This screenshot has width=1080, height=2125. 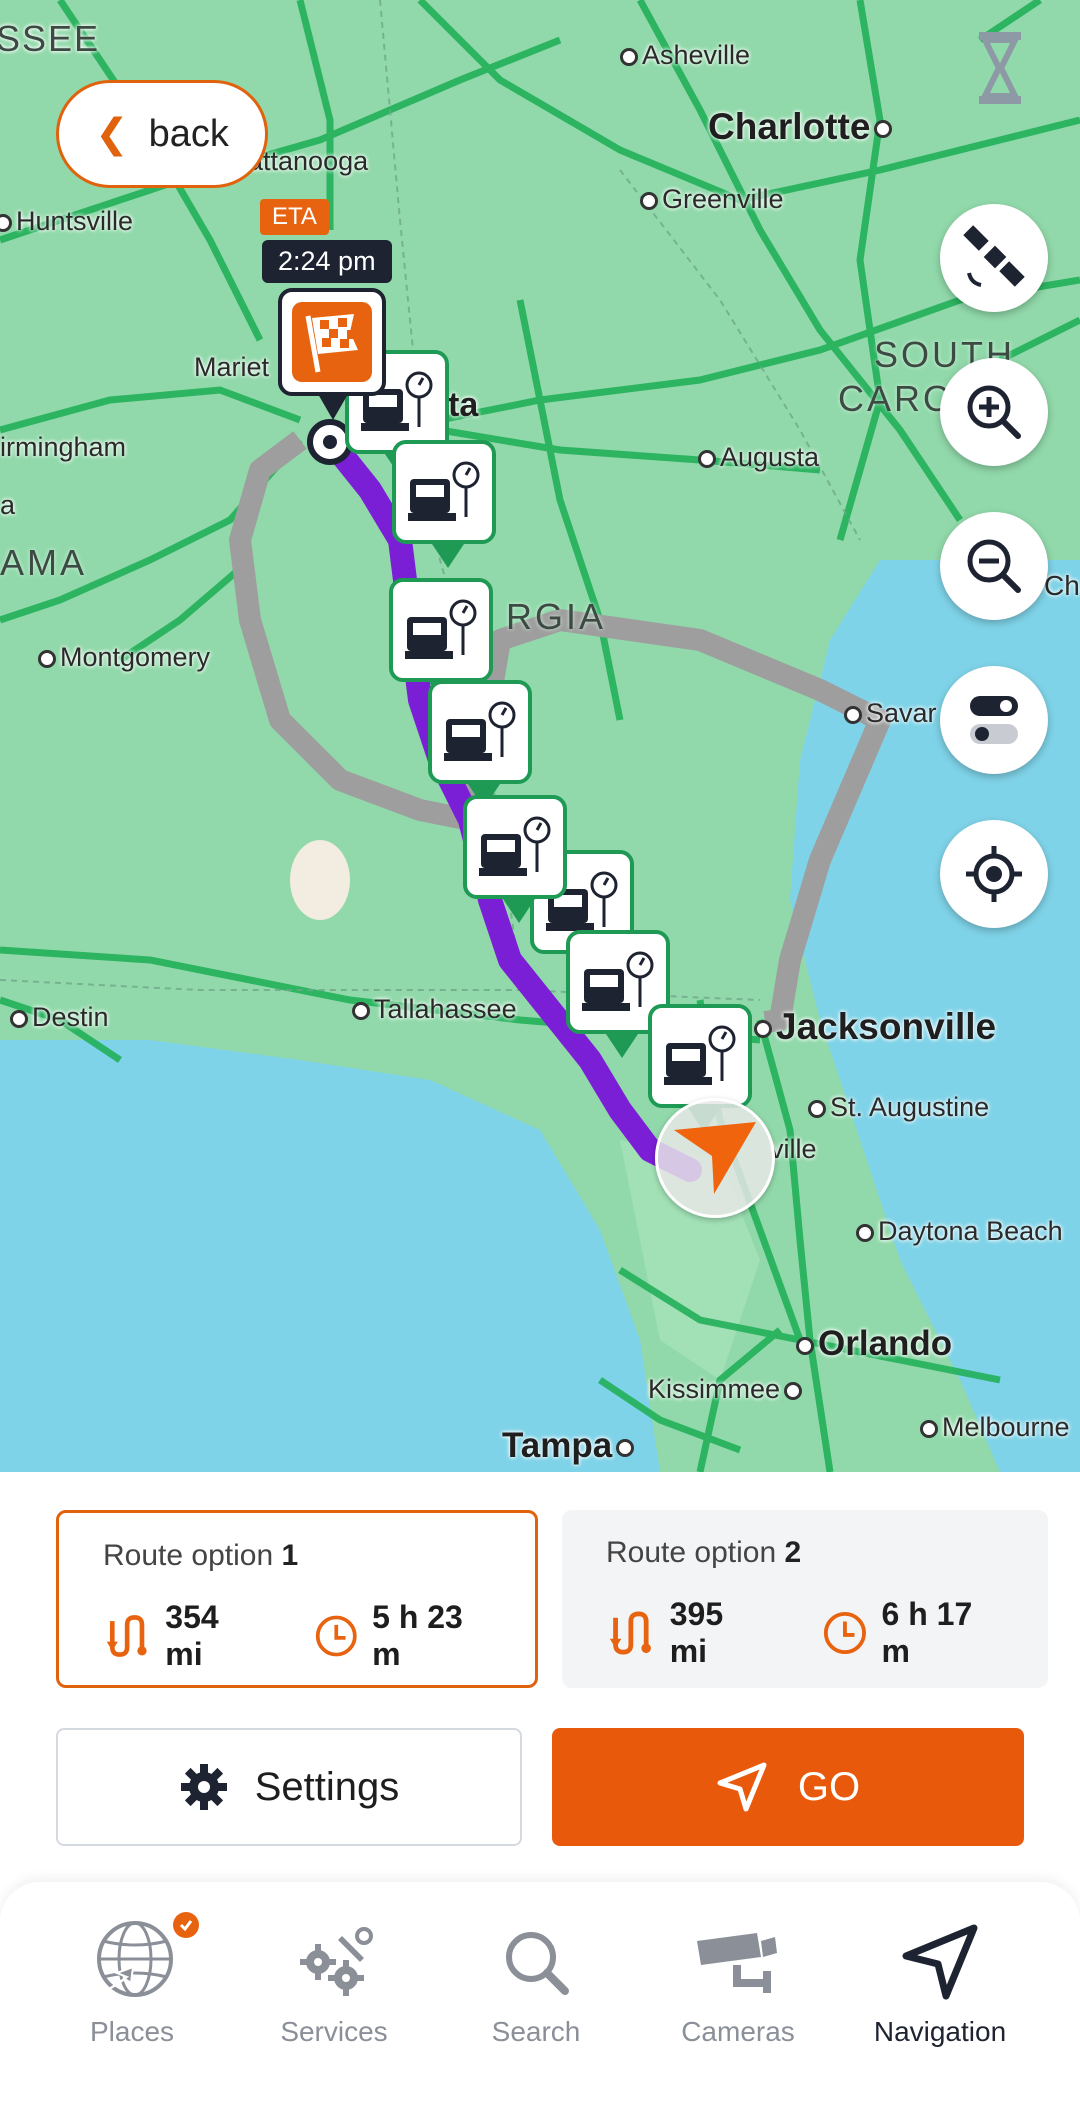 I want to click on chevron-left-icon: ❮, so click(x=112, y=134).